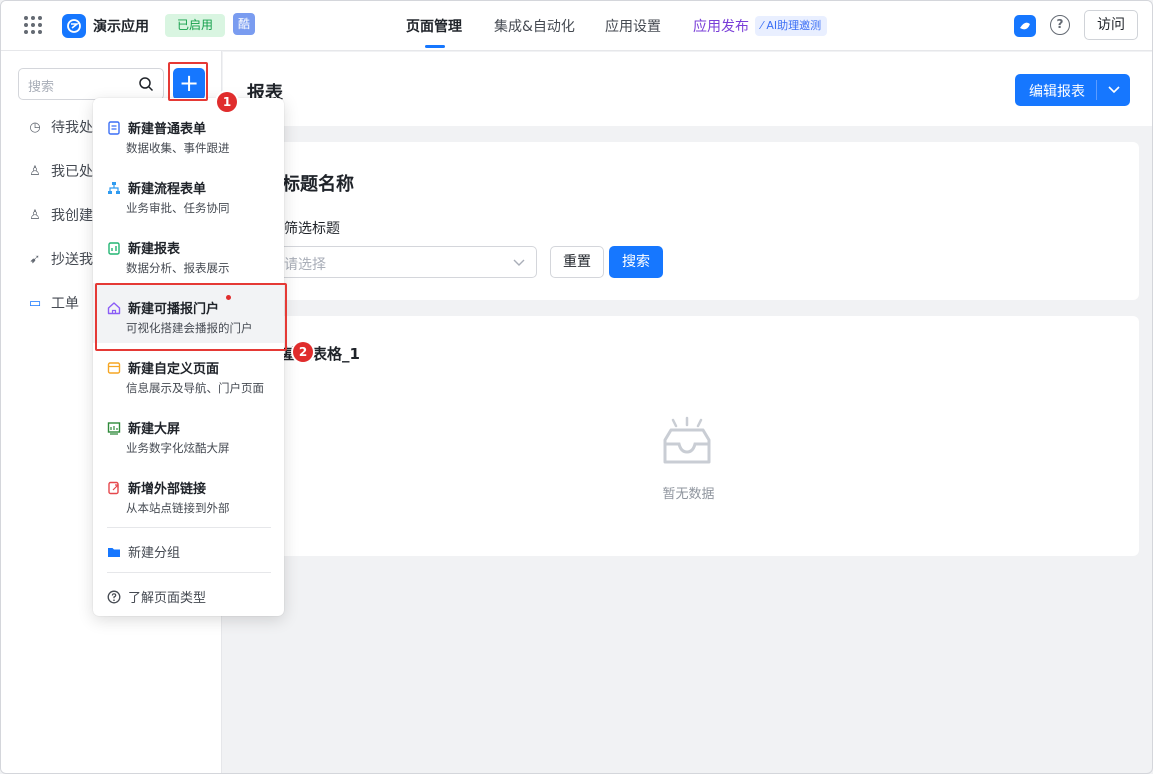  I want to click on folder-icon: ▭, so click(35, 303).